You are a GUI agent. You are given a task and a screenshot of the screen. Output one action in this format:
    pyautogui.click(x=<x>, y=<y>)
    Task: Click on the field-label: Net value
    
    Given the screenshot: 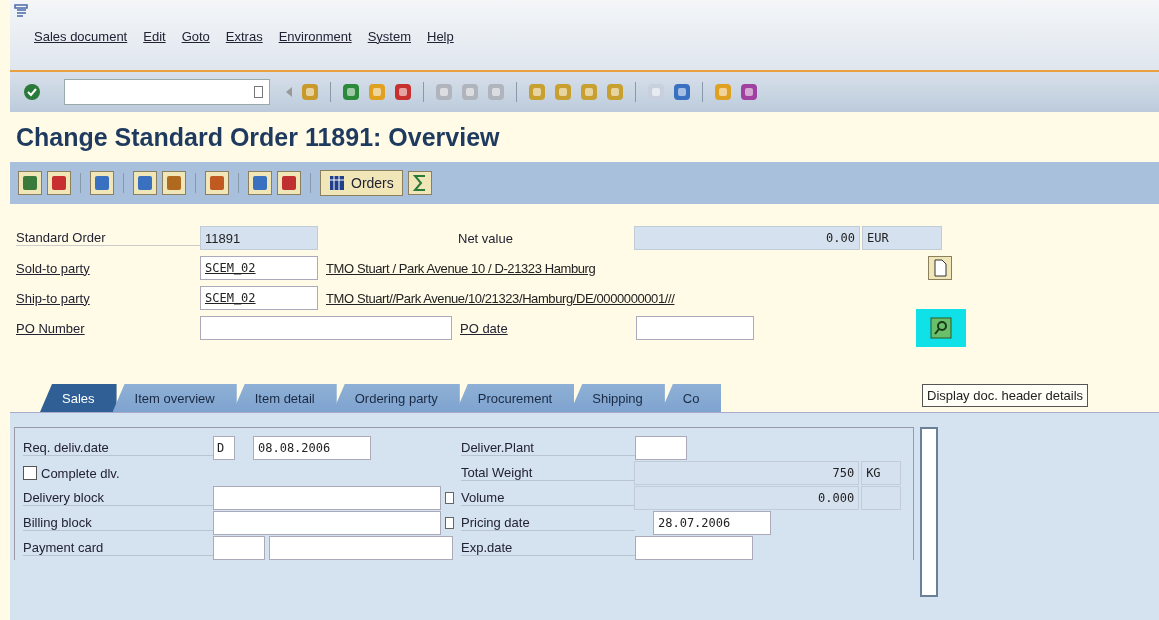 What is the action you would take?
    pyautogui.click(x=486, y=238)
    